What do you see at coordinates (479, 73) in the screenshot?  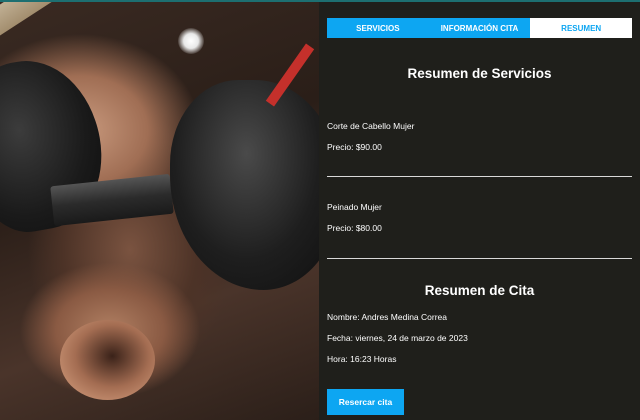 I see `services-summary-title: Resumen de Servicios` at bounding box center [479, 73].